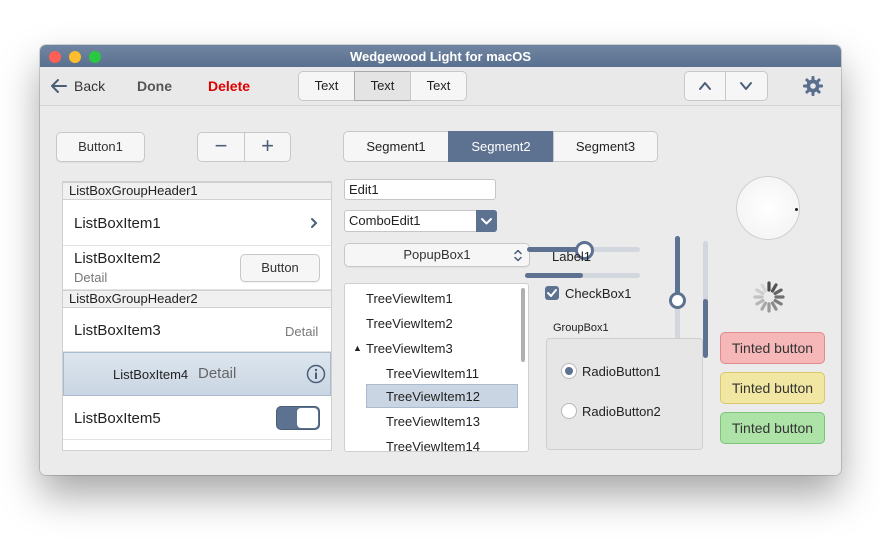 Image resolution: width=881 pixels, height=542 pixels. Describe the element at coordinates (523, 325) in the screenshot. I see `tree-scrollbar` at that location.